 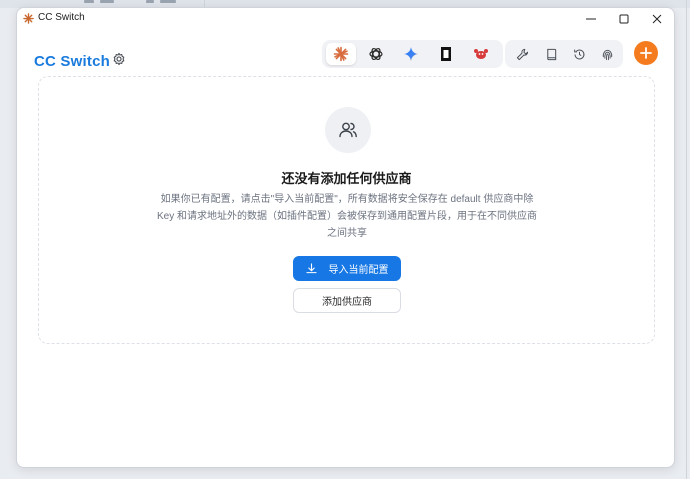 I want to click on users-icon, so click(x=348, y=130).